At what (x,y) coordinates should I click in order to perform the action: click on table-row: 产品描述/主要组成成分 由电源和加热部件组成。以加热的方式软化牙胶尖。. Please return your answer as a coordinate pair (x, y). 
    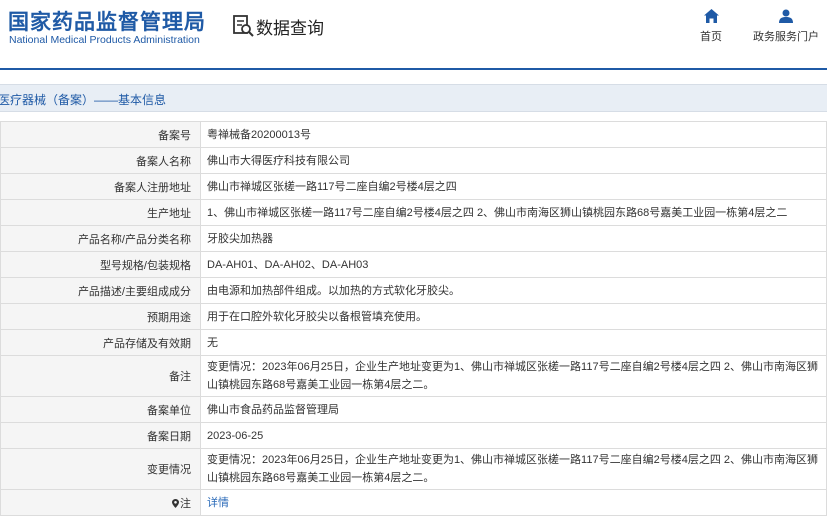
    Looking at the image, I should click on (413, 290).